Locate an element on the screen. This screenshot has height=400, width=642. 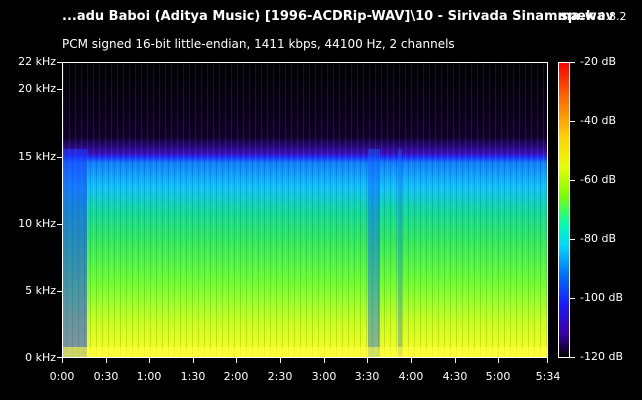
time-label: 4:30 is located at coordinates (455, 376).